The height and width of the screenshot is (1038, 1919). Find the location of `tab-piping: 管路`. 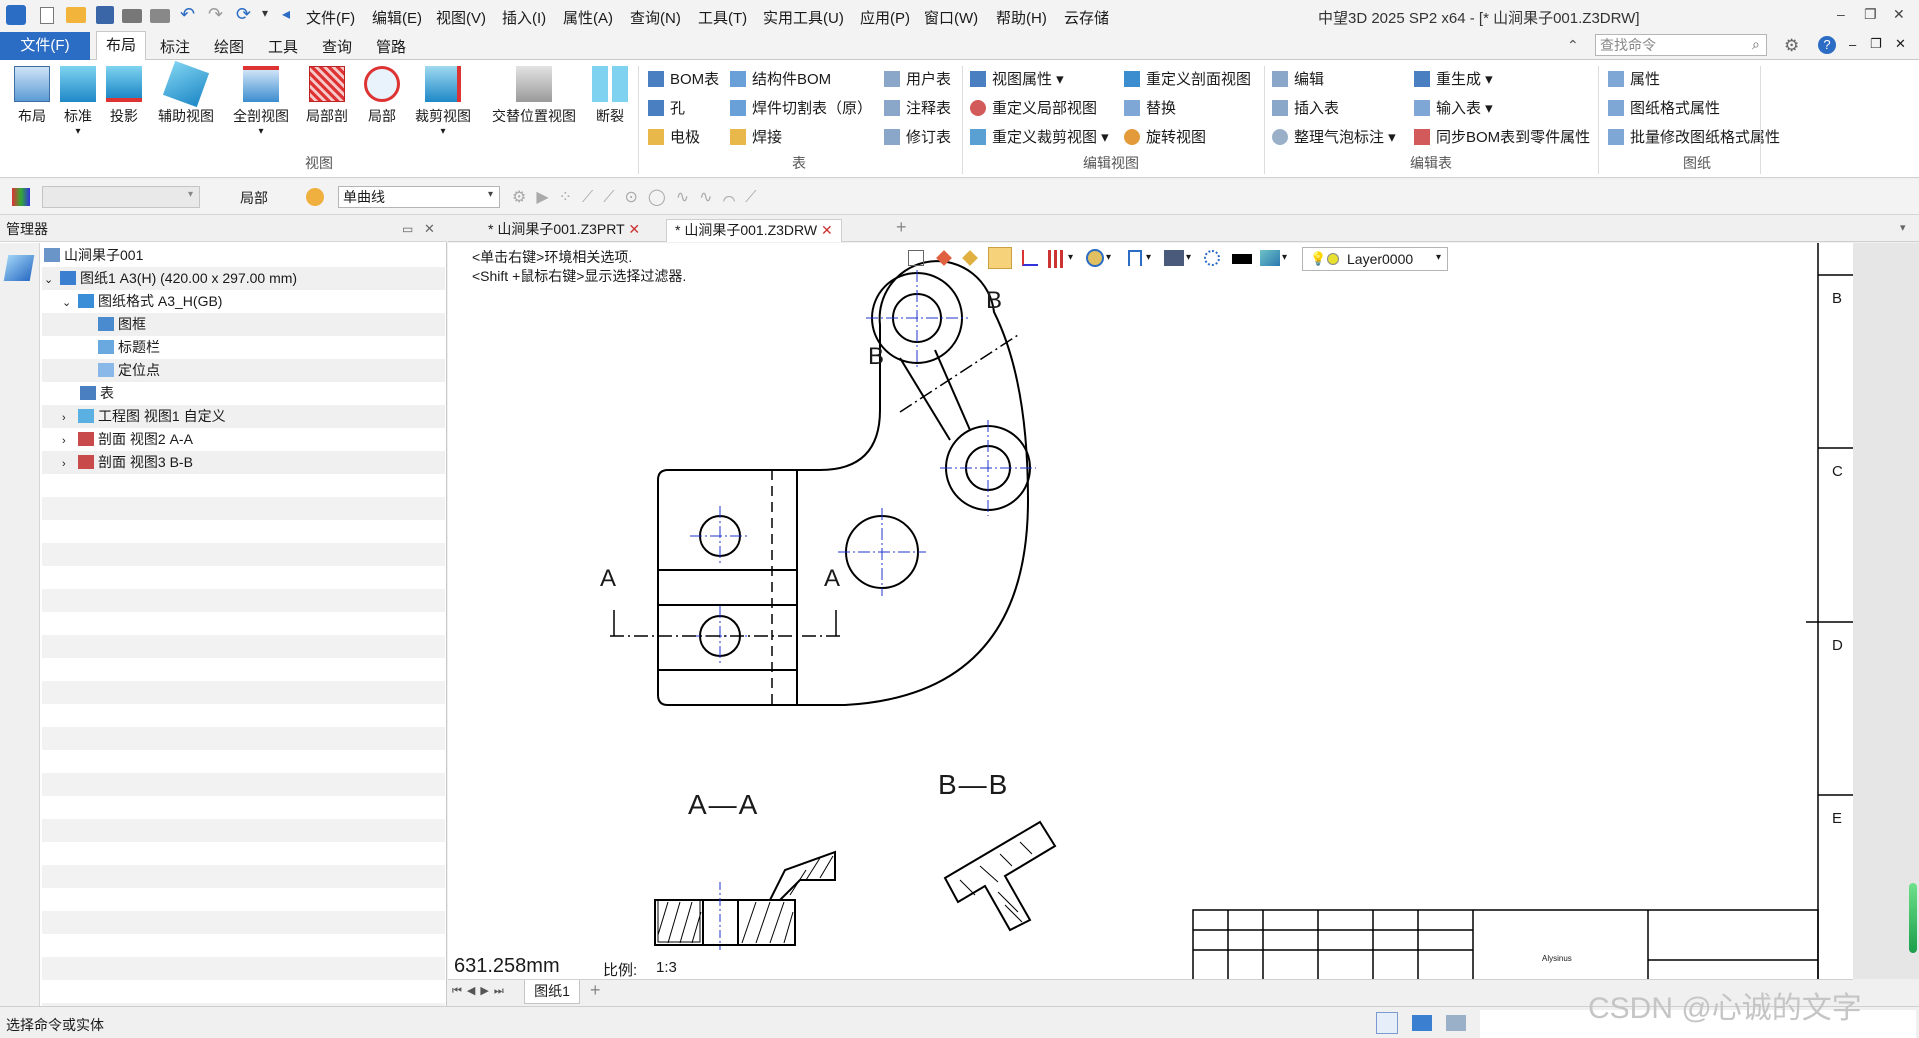

tab-piping: 管路 is located at coordinates (391, 46).